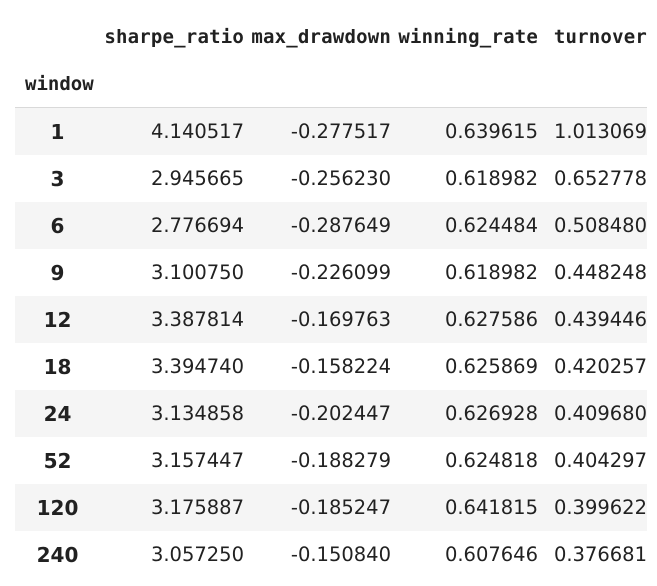 Image resolution: width=657 pixels, height=586 pixels. What do you see at coordinates (340, 366) in the screenshot?
I see `max-drawdown-cell: -0.158224` at bounding box center [340, 366].